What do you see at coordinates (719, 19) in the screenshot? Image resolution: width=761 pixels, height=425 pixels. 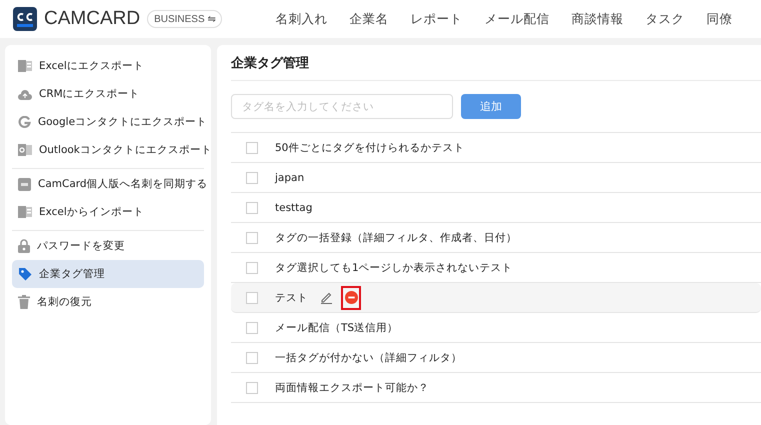 I see `nav-link: 同僚` at bounding box center [719, 19].